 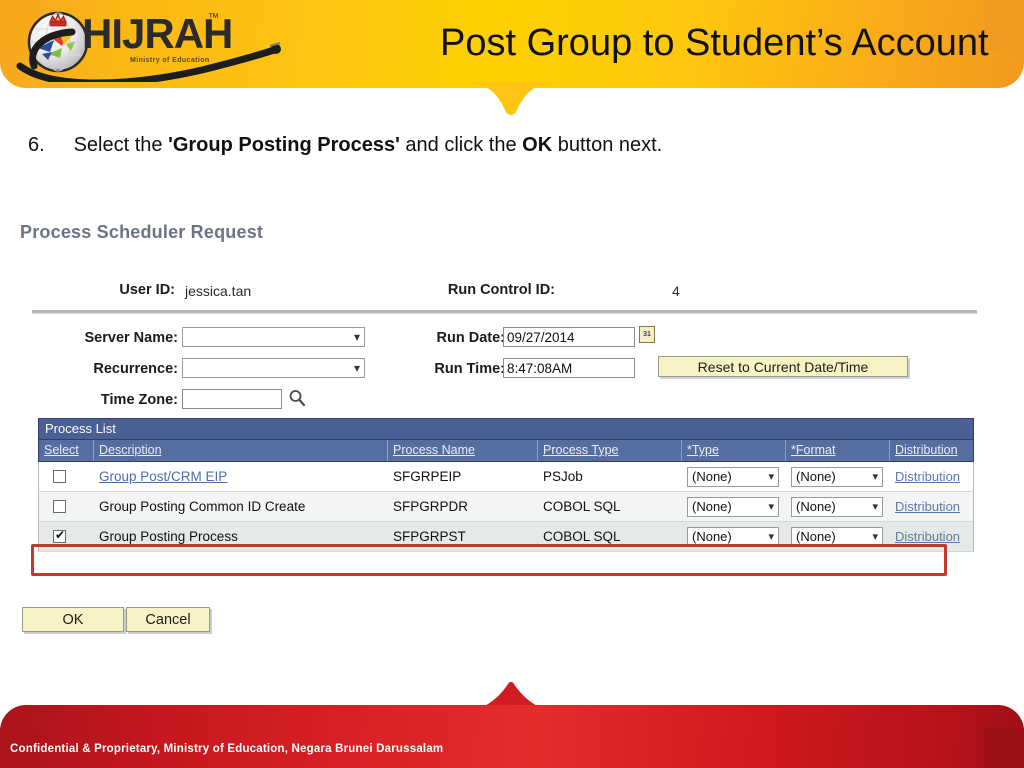 I want to click on hijrah-logo: HIJRAH ™ Ministry of Education, so click(x=158, y=43).